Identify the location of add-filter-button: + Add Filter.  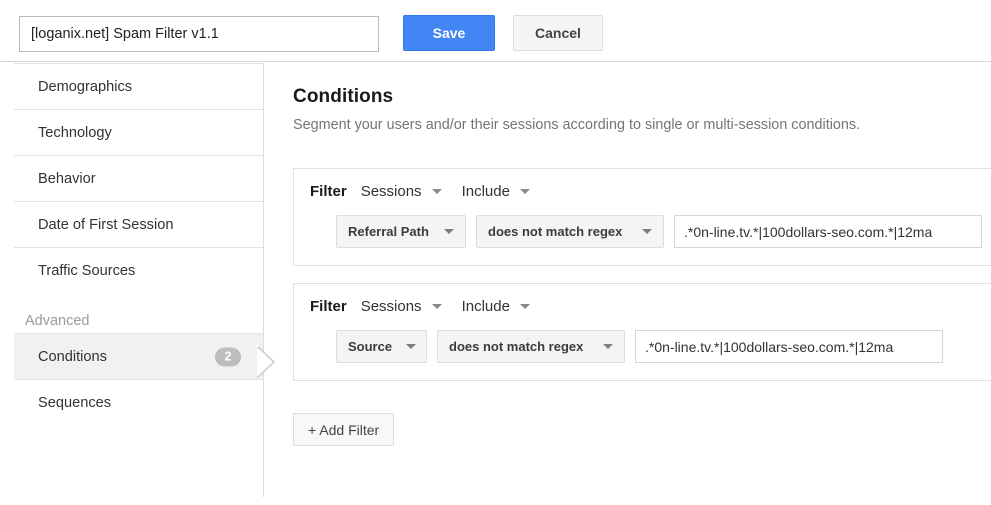
(344, 429).